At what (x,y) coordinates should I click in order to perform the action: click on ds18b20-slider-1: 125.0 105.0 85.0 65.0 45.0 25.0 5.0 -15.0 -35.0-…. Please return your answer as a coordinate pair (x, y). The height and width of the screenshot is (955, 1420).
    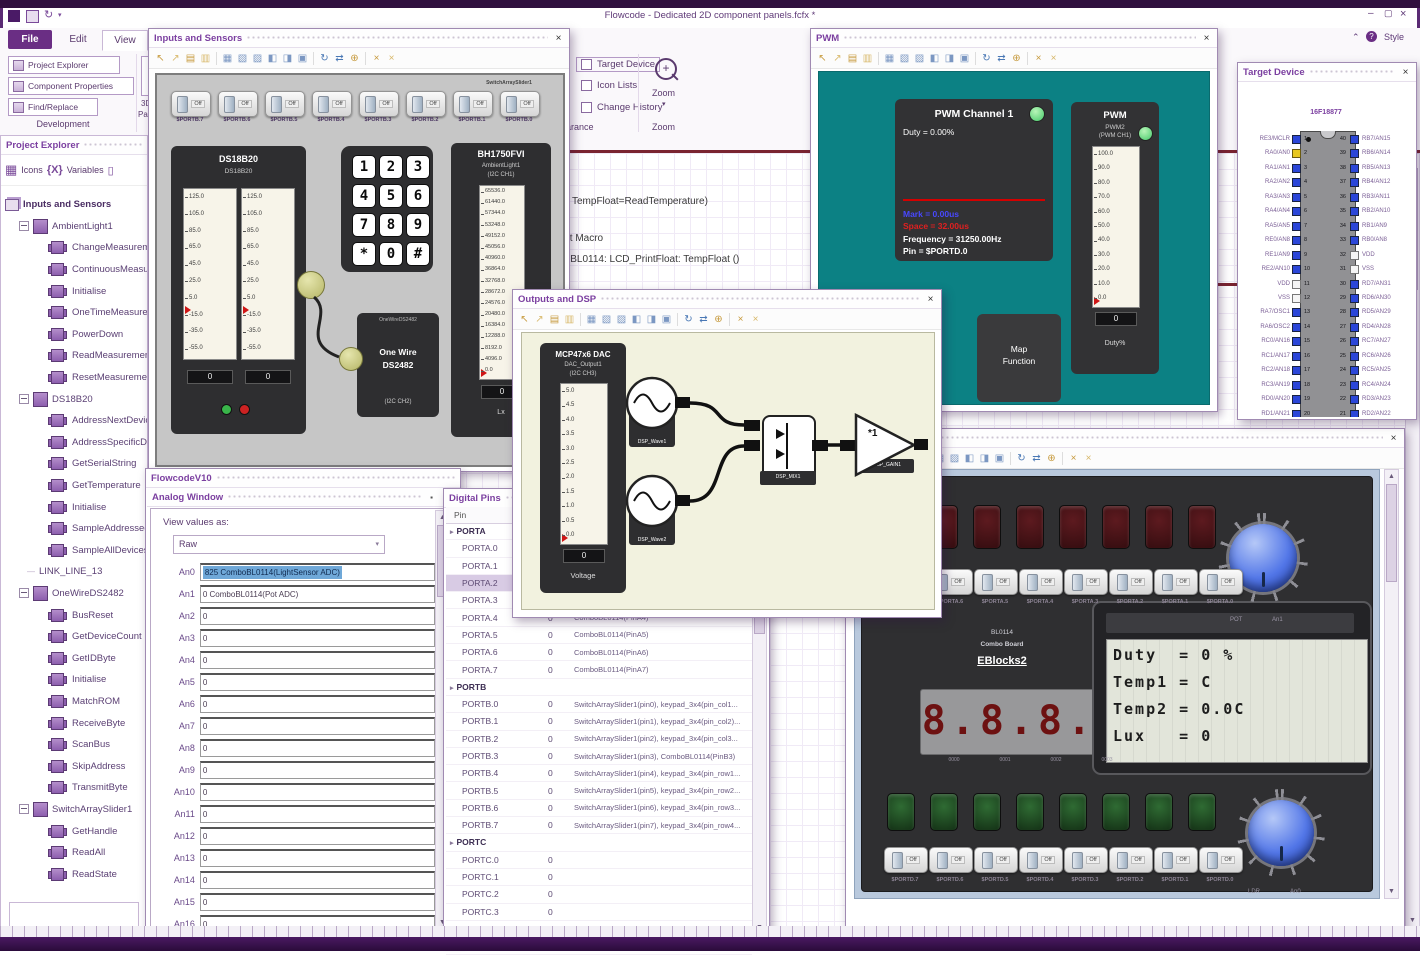
    Looking at the image, I should click on (210, 274).